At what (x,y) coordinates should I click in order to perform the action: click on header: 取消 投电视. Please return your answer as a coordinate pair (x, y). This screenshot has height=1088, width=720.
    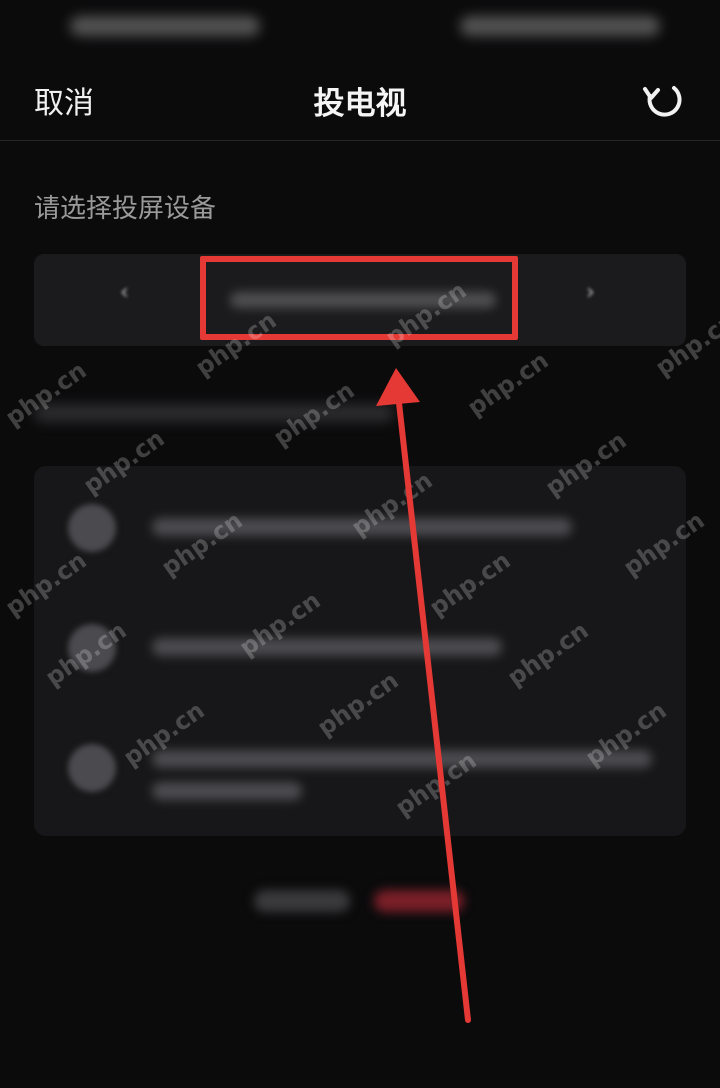
    Looking at the image, I should click on (360, 98).